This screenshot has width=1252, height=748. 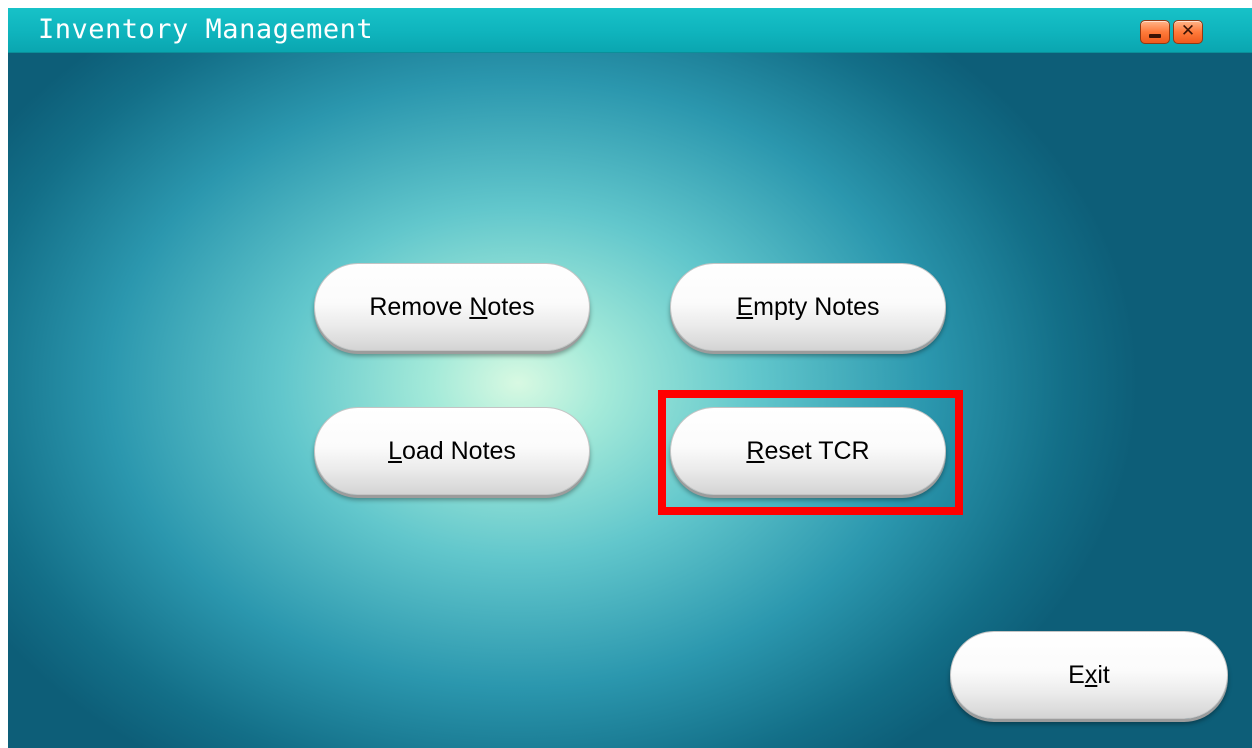 I want to click on empty-notes-mnemonic: E, so click(x=745, y=306).